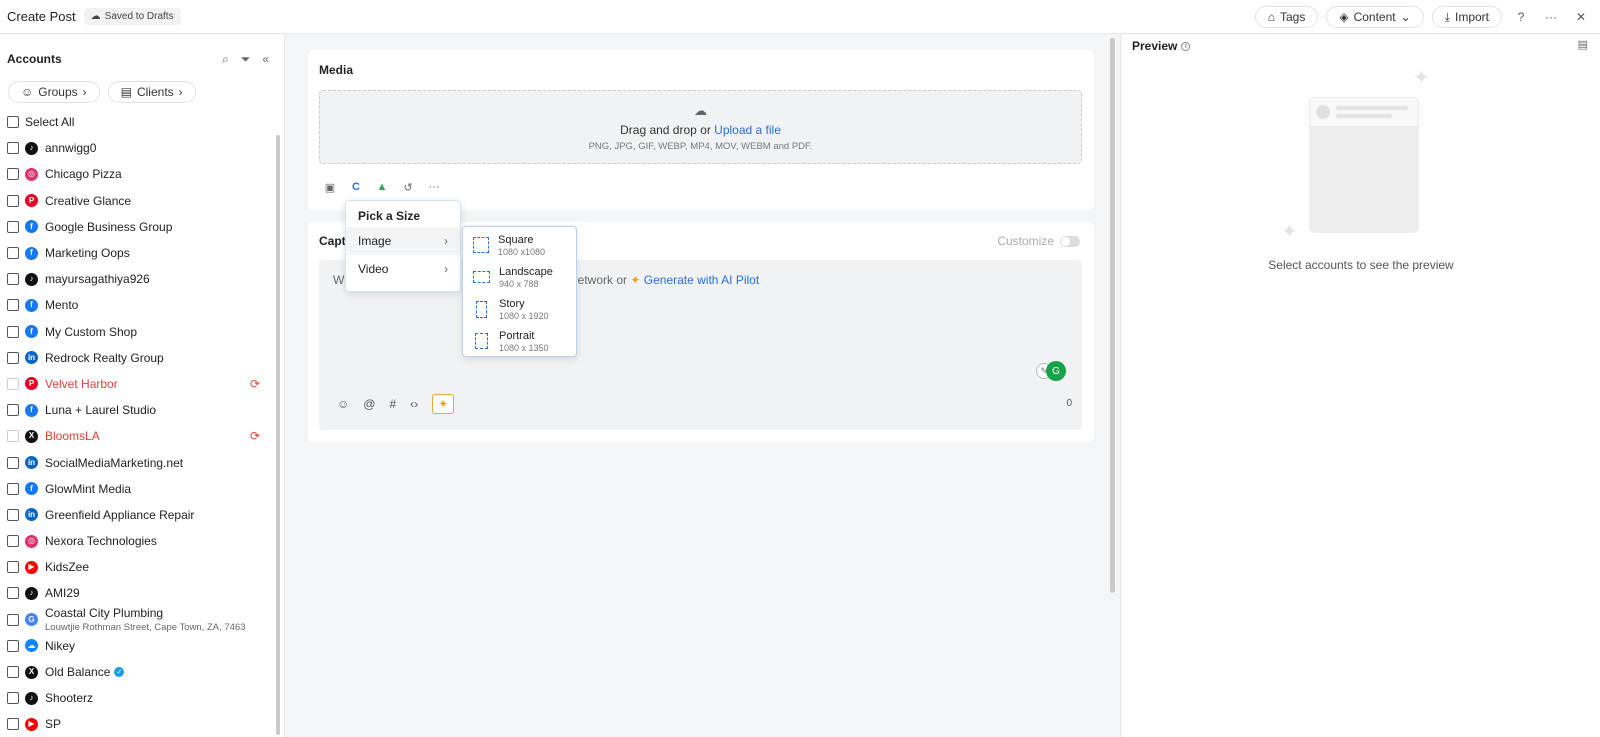  What do you see at coordinates (142, 122) in the screenshot?
I see `select-all-row: Select All` at bounding box center [142, 122].